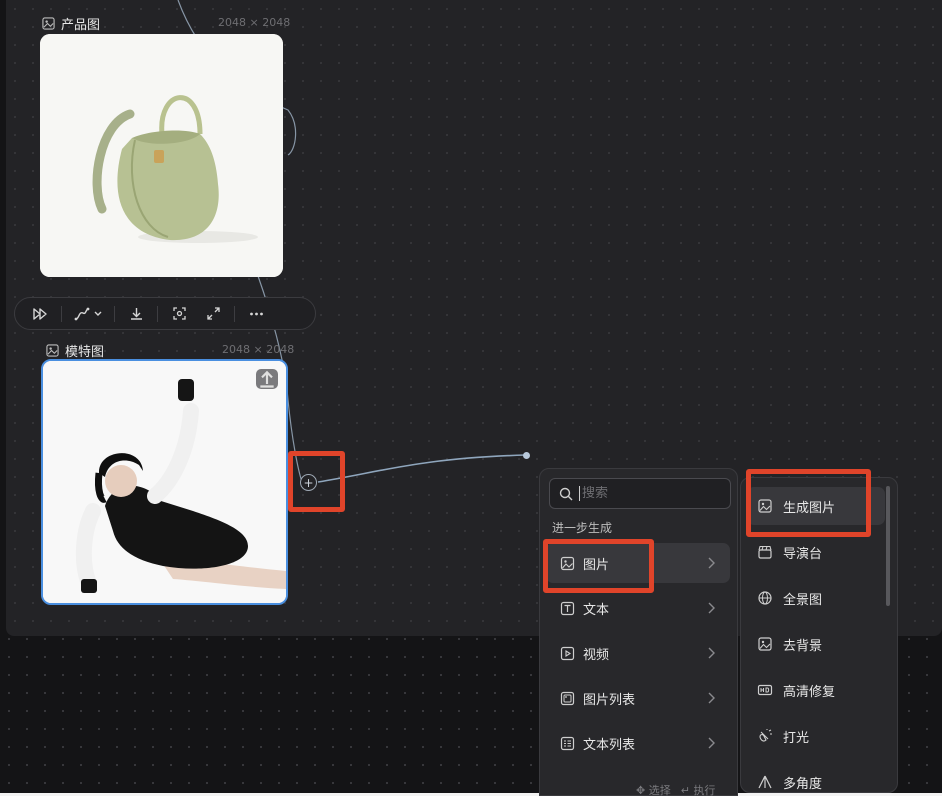 The image size is (942, 796). Describe the element at coordinates (796, 738) in the screenshot. I see `submenu-item-label: 打光` at that location.